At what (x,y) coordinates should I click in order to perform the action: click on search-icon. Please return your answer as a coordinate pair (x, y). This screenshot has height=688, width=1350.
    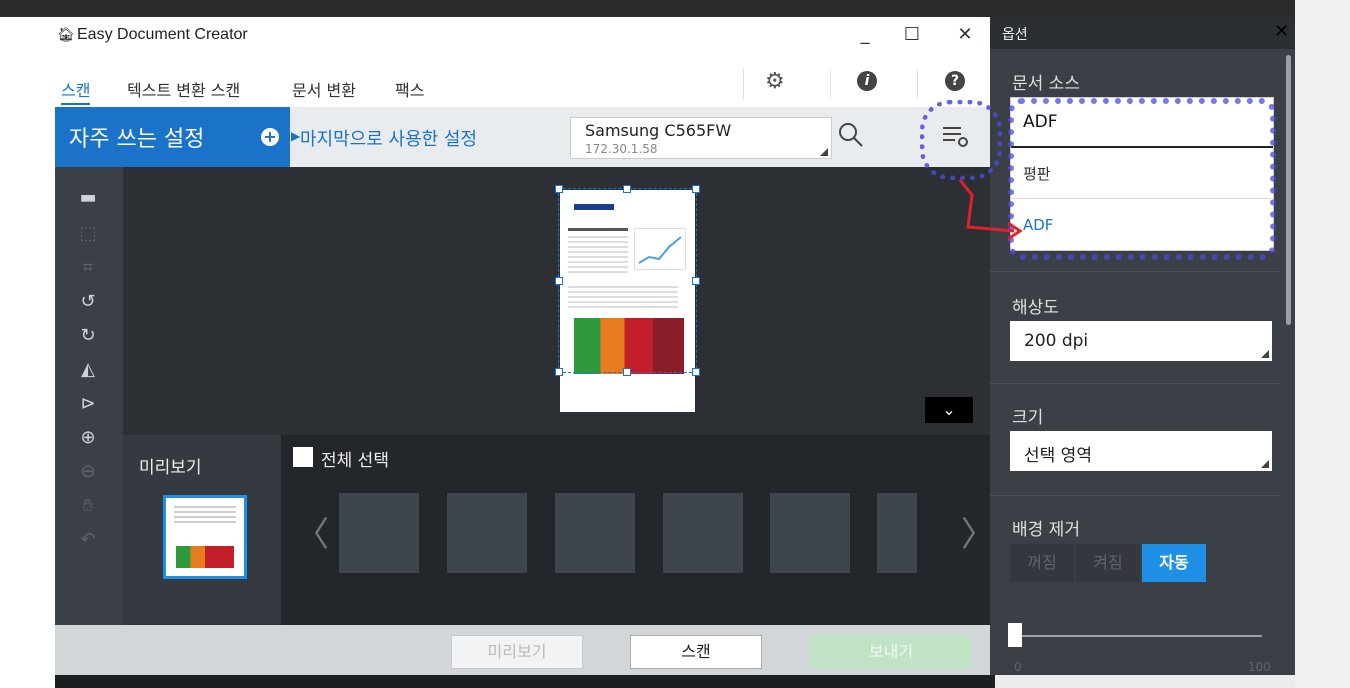
    Looking at the image, I should click on (851, 135).